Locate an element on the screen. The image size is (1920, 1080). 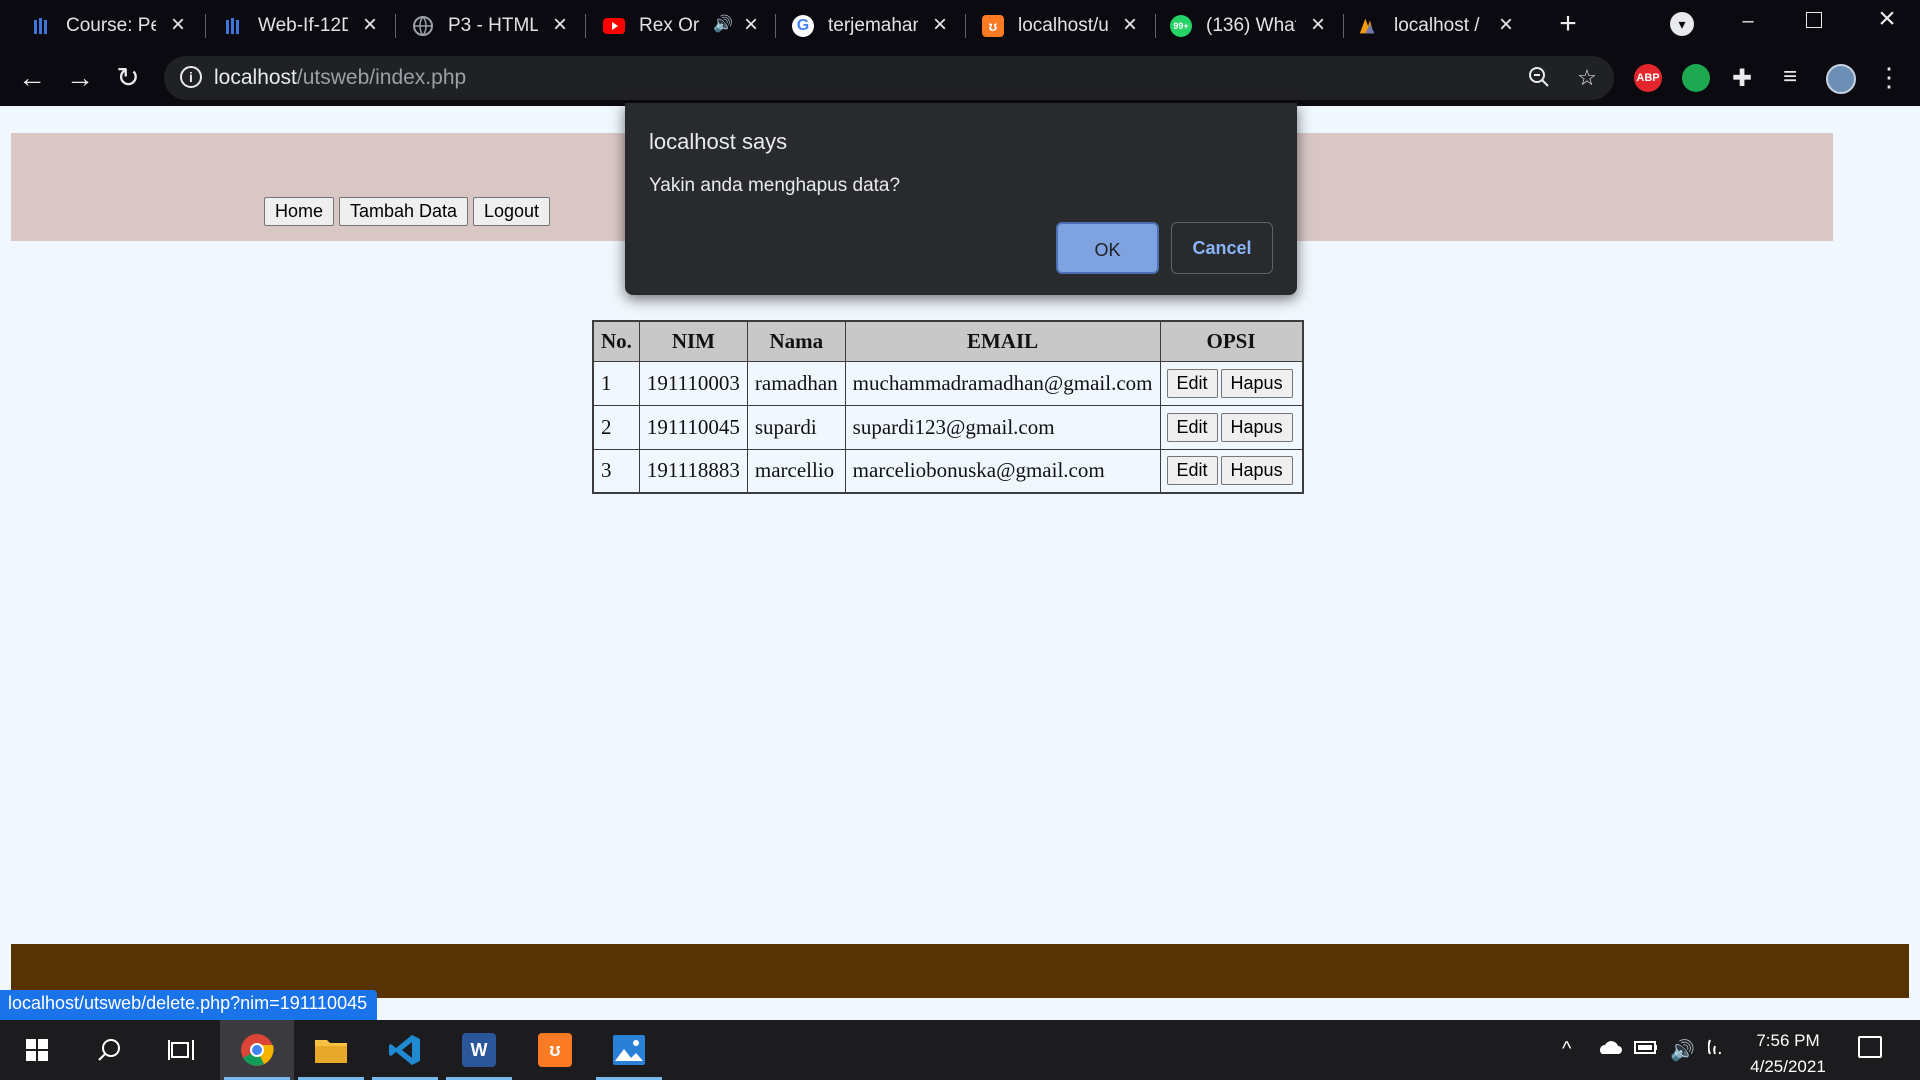
cell-no: 3 is located at coordinates (616, 471).